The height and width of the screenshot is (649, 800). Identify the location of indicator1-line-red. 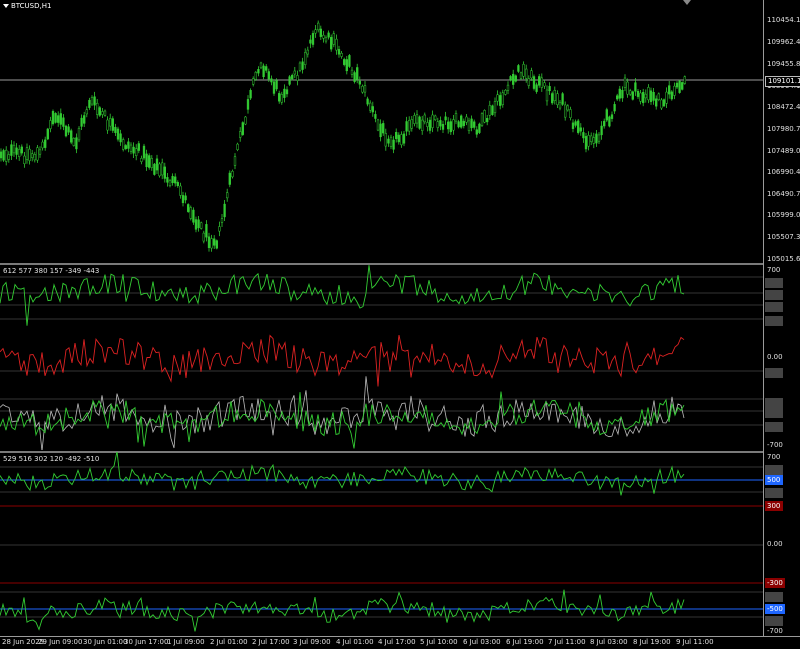
(342, 360).